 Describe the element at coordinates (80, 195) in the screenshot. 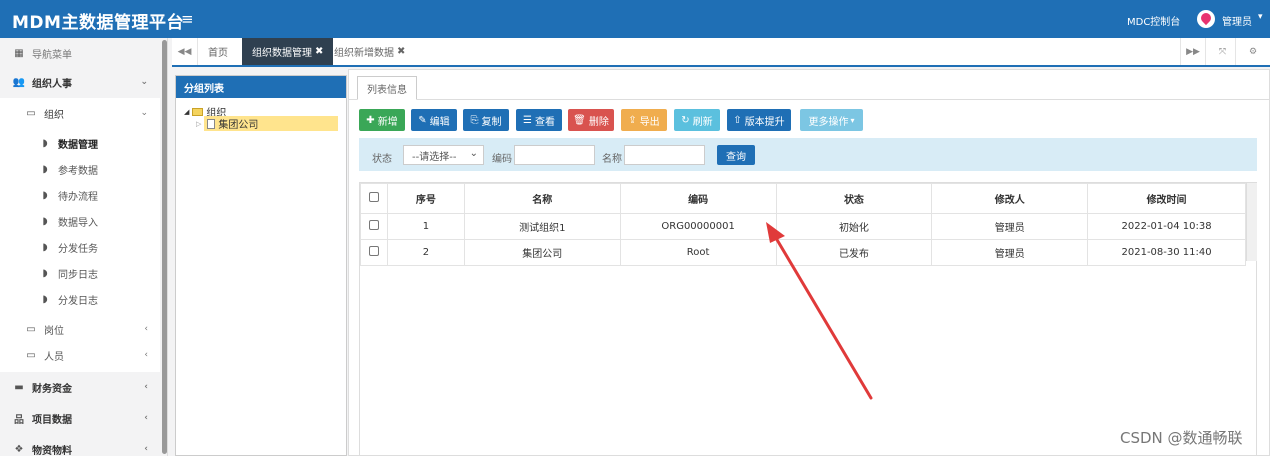

I see `sidebar-item-todo: ◗ 待办流程` at that location.